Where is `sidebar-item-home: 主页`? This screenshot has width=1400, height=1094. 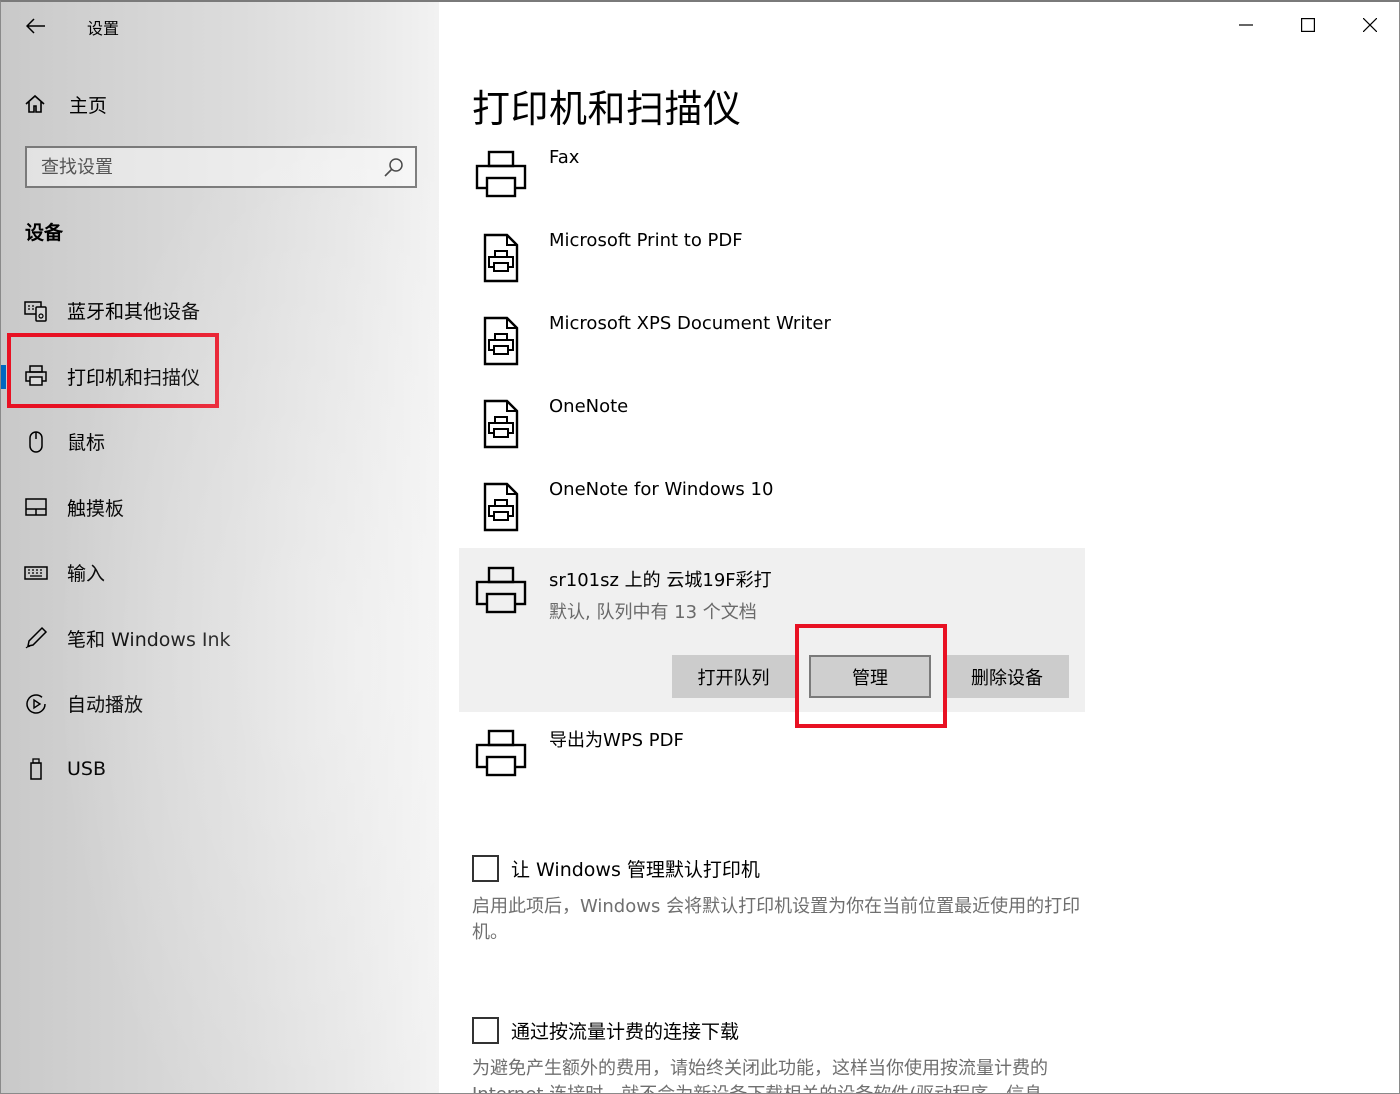 sidebar-item-home: 主页 is located at coordinates (65, 104).